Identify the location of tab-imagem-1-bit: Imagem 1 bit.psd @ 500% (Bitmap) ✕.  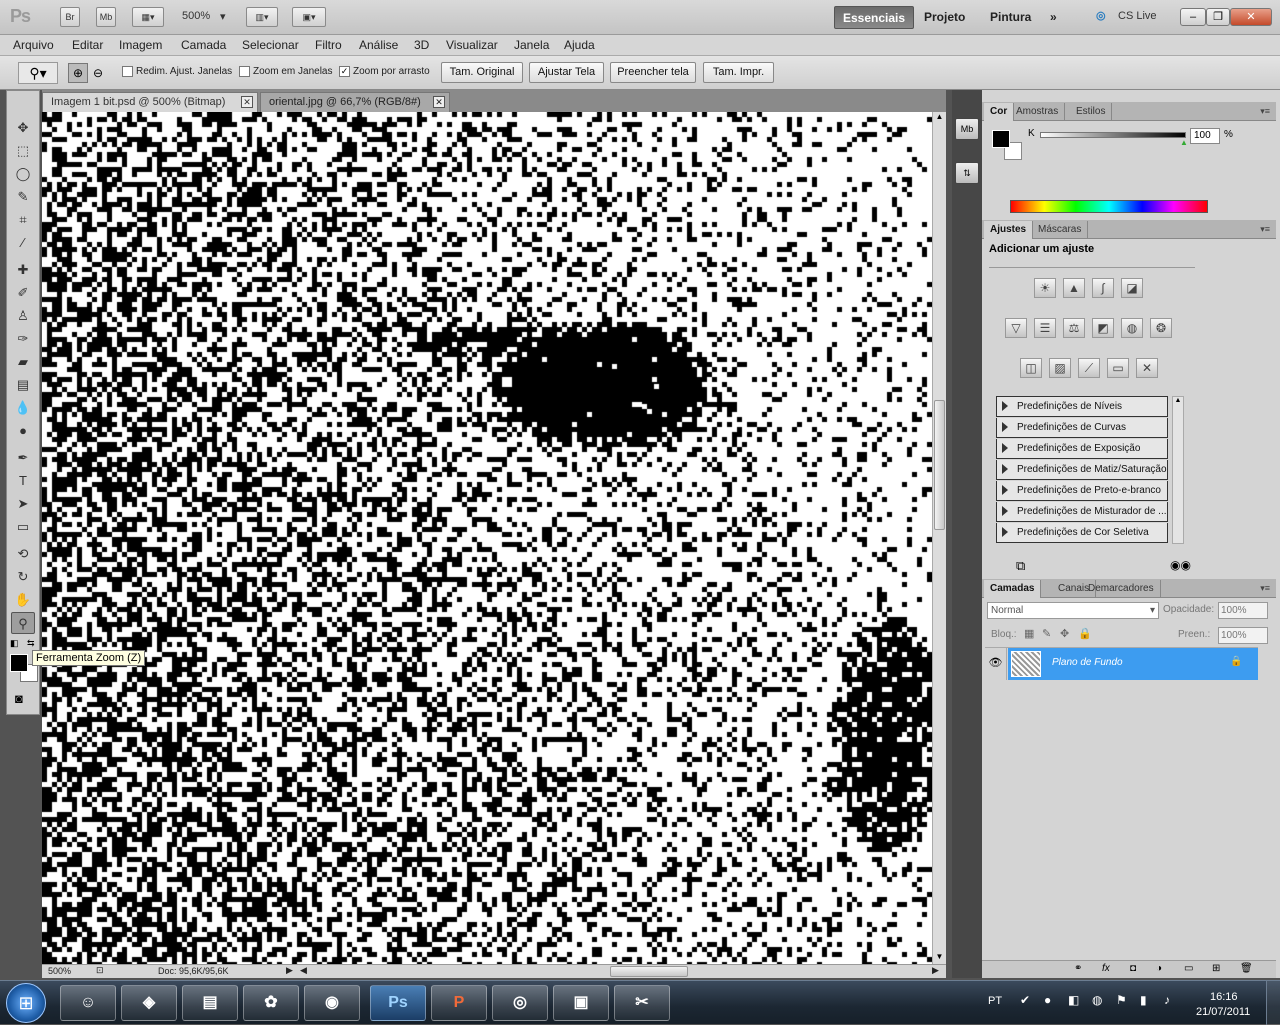
(150, 102).